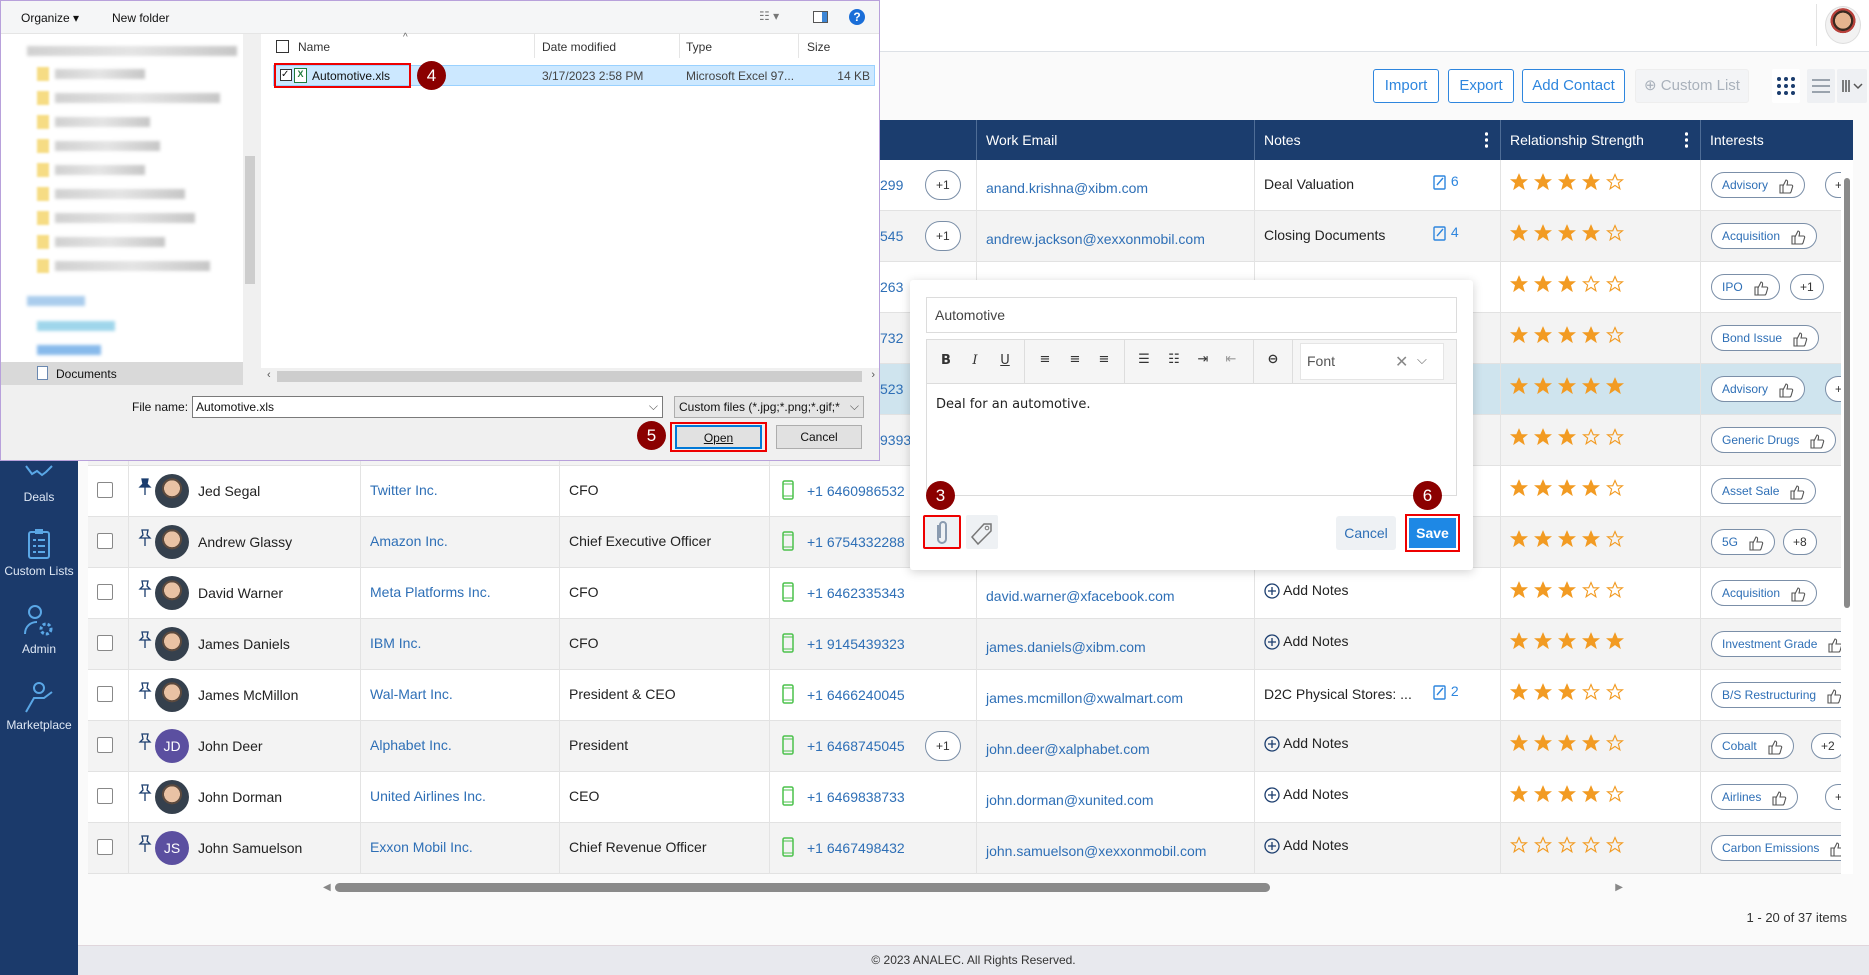 The height and width of the screenshot is (975, 1869). Describe the element at coordinates (891, 236) in the screenshot. I see `phone-number: 545` at that location.